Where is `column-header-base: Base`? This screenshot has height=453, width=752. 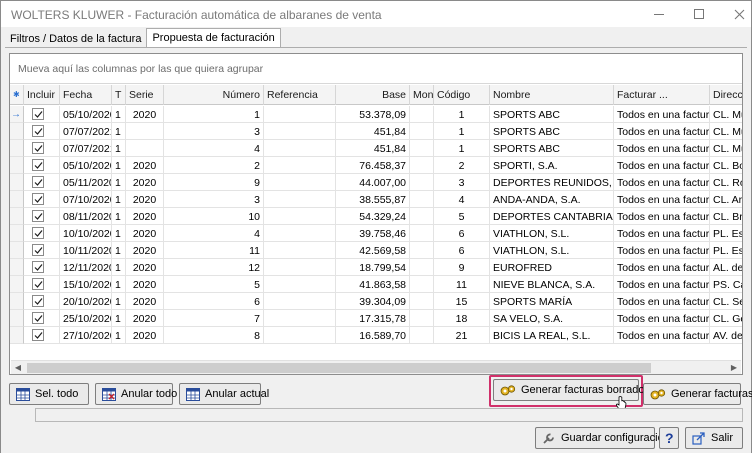 column-header-base: Base is located at coordinates (373, 95).